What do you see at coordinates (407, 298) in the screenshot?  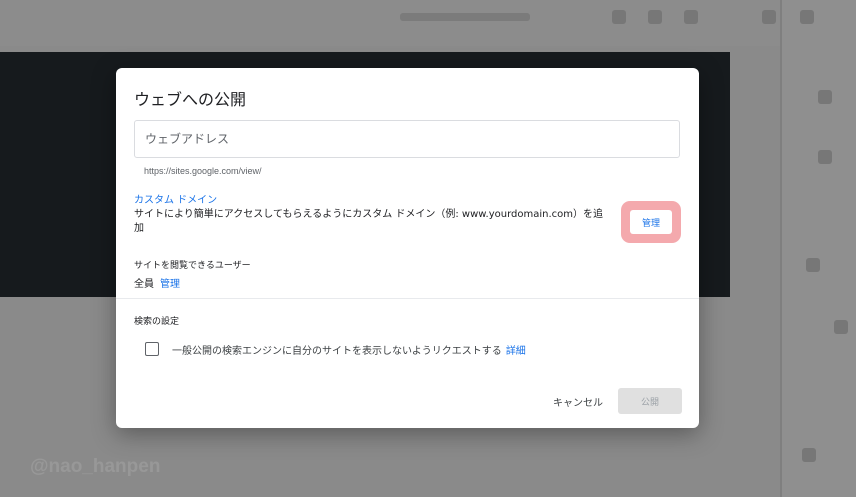 I see `section-divider` at bounding box center [407, 298].